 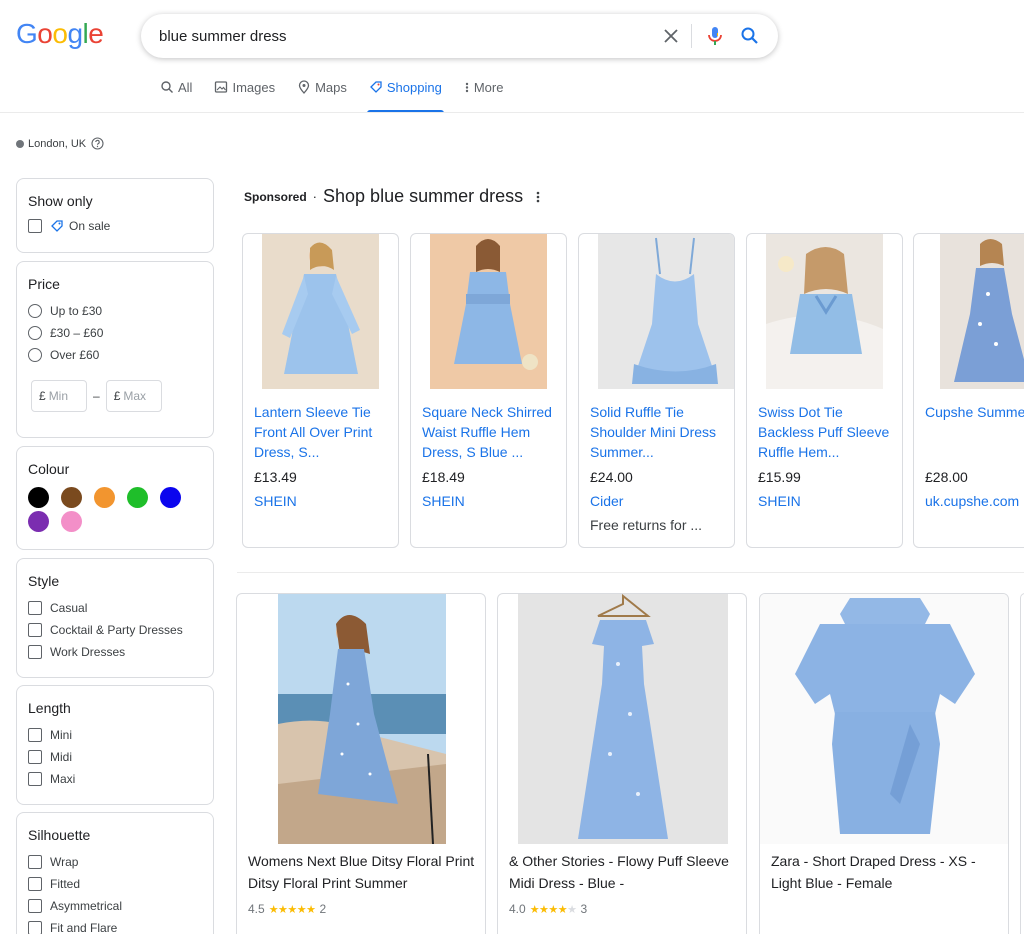 I want to click on sponsored-title: Shop blue summer dress, so click(x=423, y=196).